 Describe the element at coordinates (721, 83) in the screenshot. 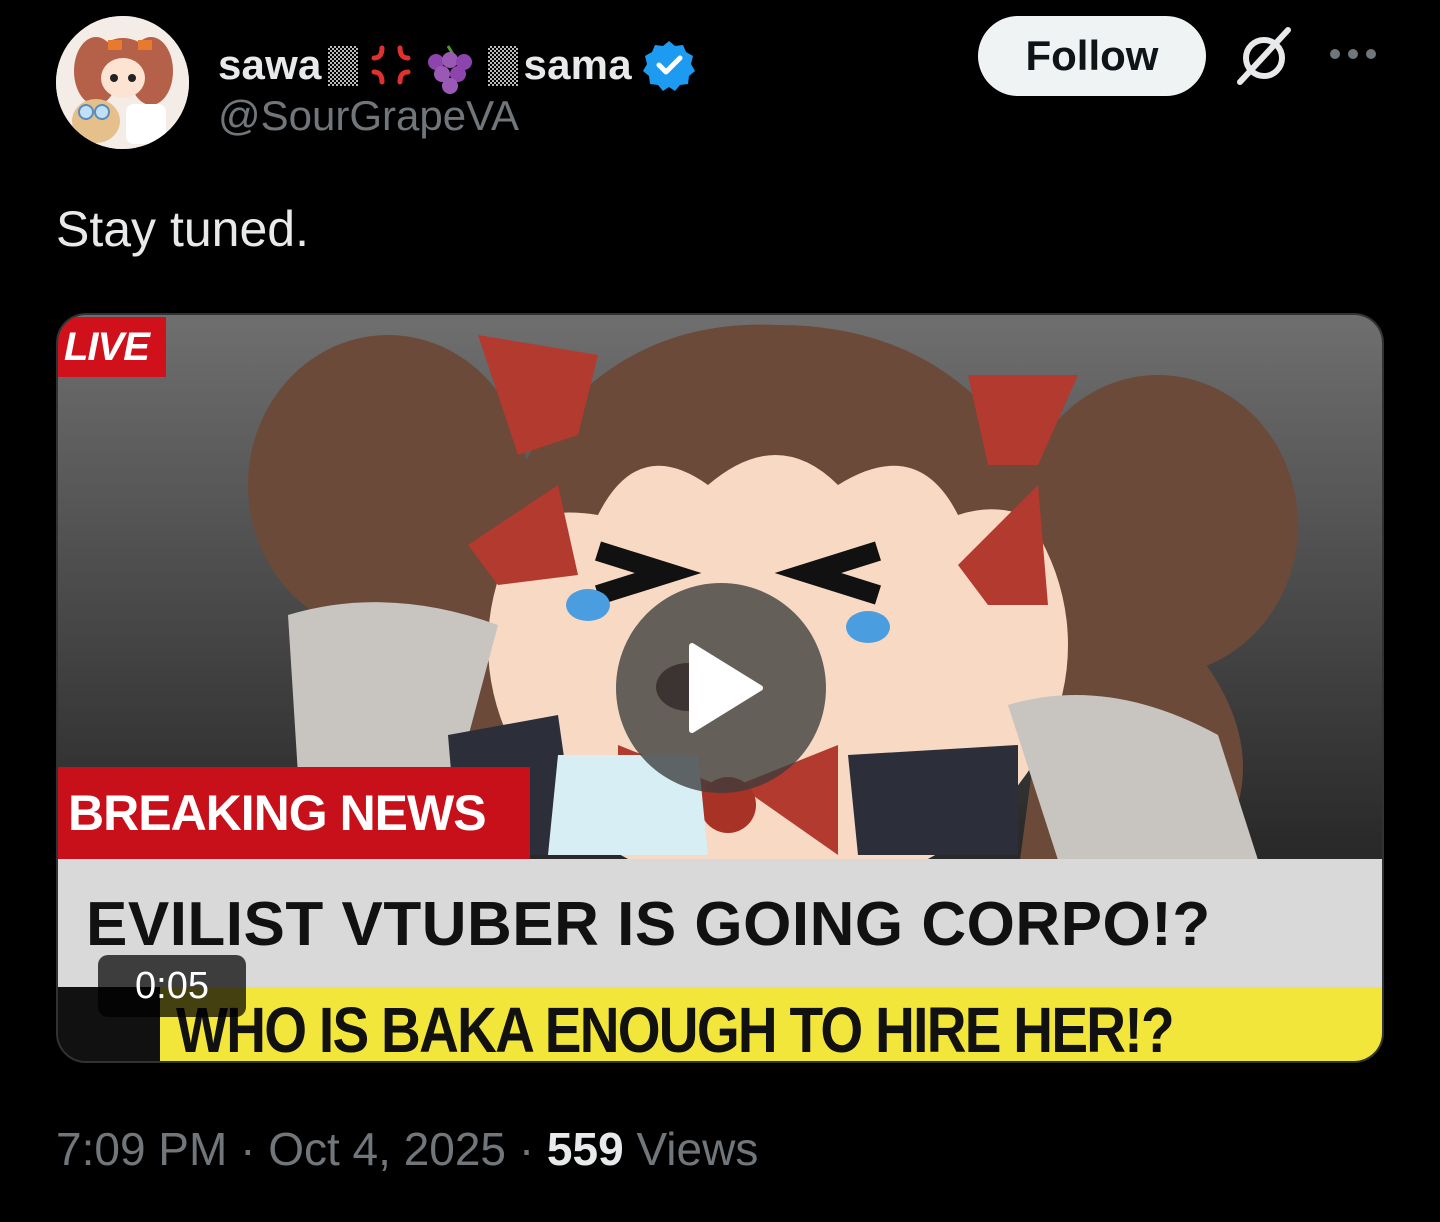

I see `tweet-header: sawa sama @SourGrapeVA Follow` at that location.